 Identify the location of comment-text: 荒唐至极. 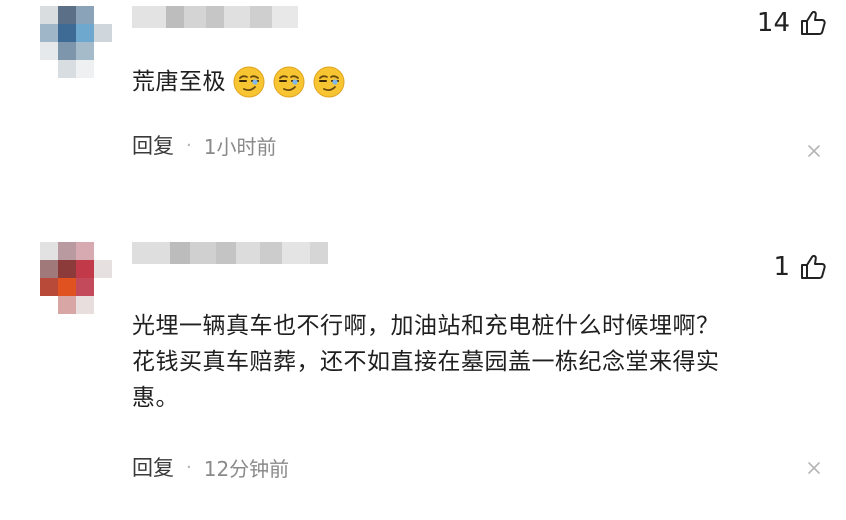
(239, 82).